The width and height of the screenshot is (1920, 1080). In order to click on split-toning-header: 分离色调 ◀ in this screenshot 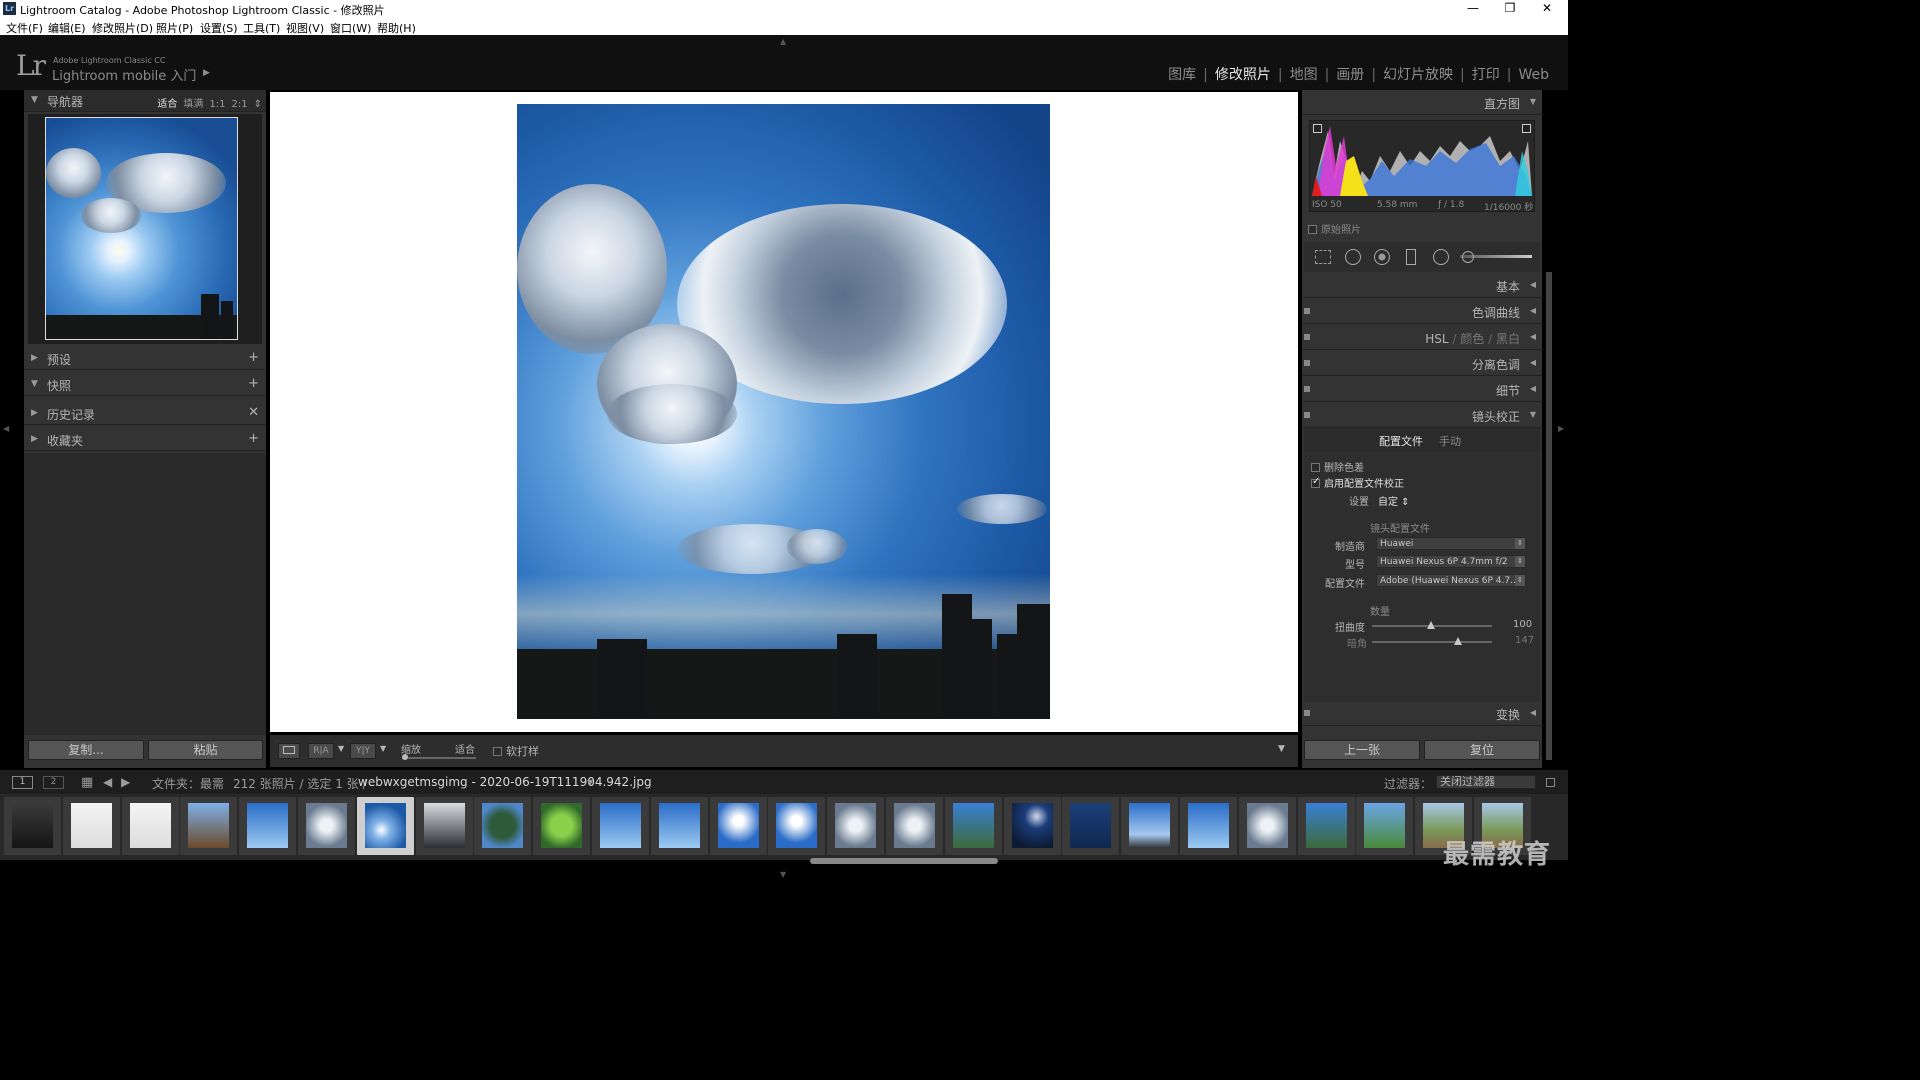, I will do `click(1422, 363)`.